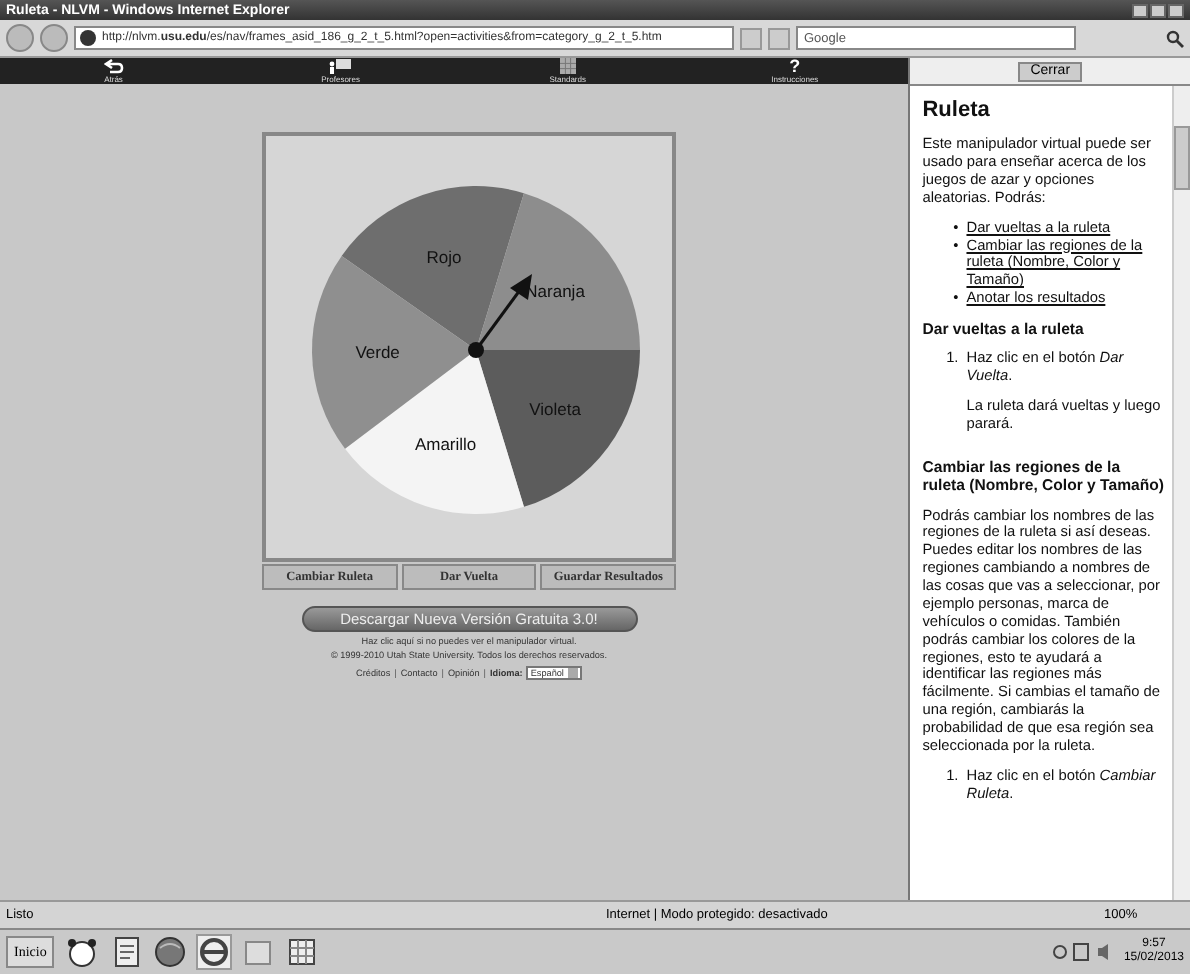  I want to click on sector-label: Violeta, so click(554, 407).